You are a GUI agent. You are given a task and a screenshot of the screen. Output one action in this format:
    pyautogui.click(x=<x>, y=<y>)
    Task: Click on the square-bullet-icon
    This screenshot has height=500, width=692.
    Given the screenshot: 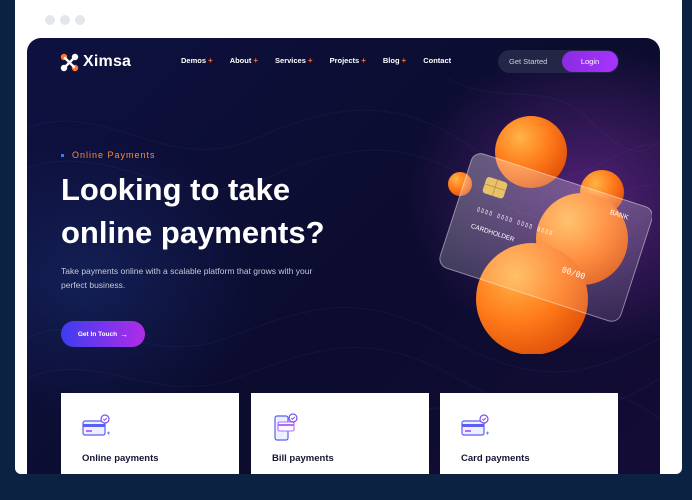 What is the action you would take?
    pyautogui.click(x=62, y=155)
    